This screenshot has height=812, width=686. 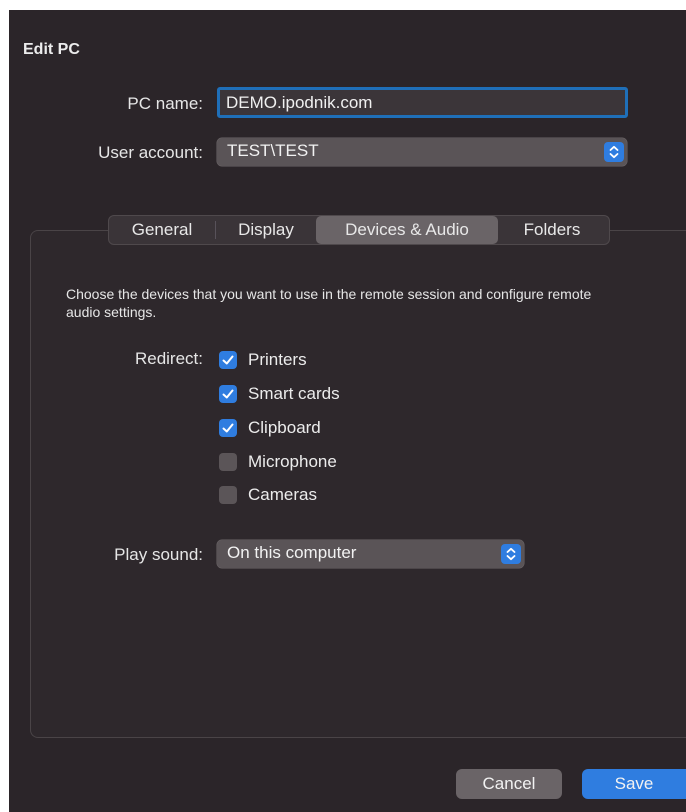 I want to click on save-button: Save, so click(x=634, y=784).